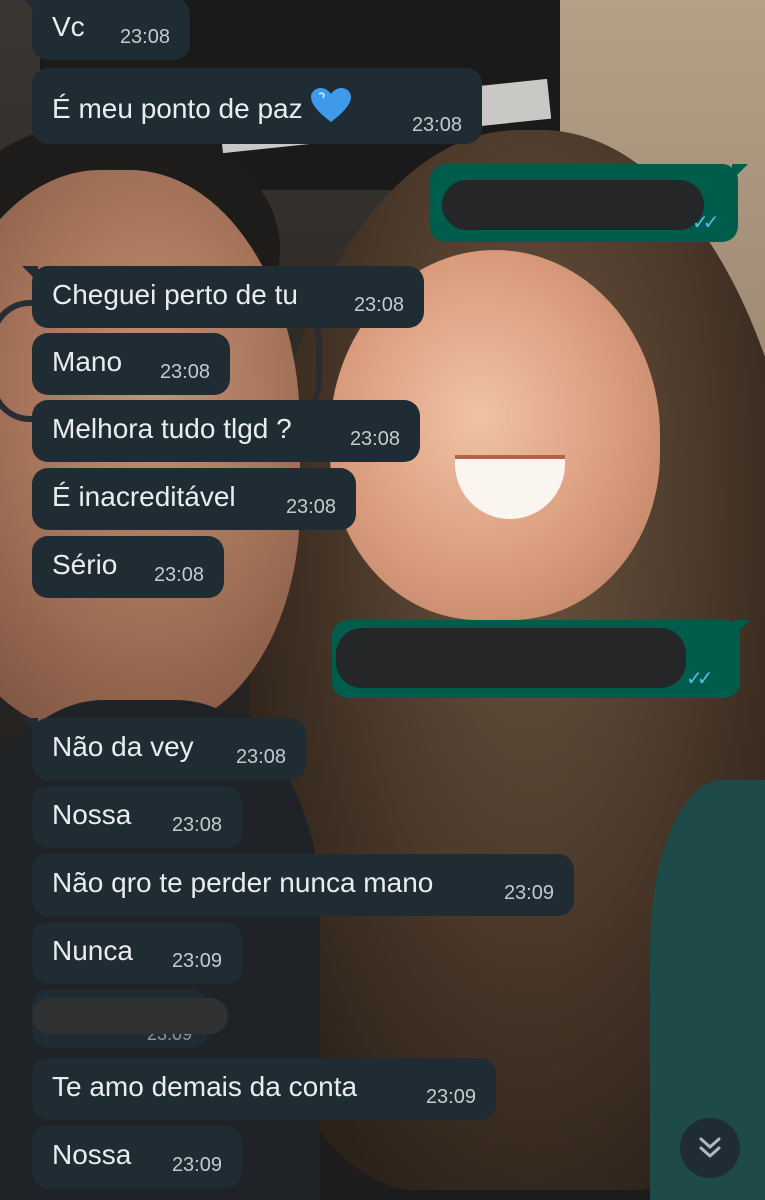  I want to click on double-chevron-down-icon, so click(710, 1147).